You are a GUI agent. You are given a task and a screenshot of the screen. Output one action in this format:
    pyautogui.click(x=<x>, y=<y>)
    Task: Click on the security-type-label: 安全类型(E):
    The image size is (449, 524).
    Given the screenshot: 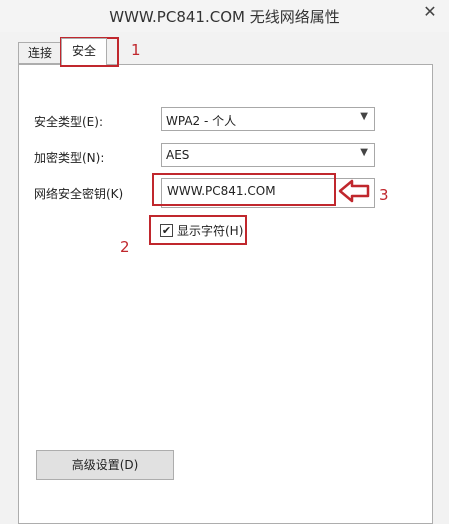 What is the action you would take?
    pyautogui.click(x=68, y=122)
    